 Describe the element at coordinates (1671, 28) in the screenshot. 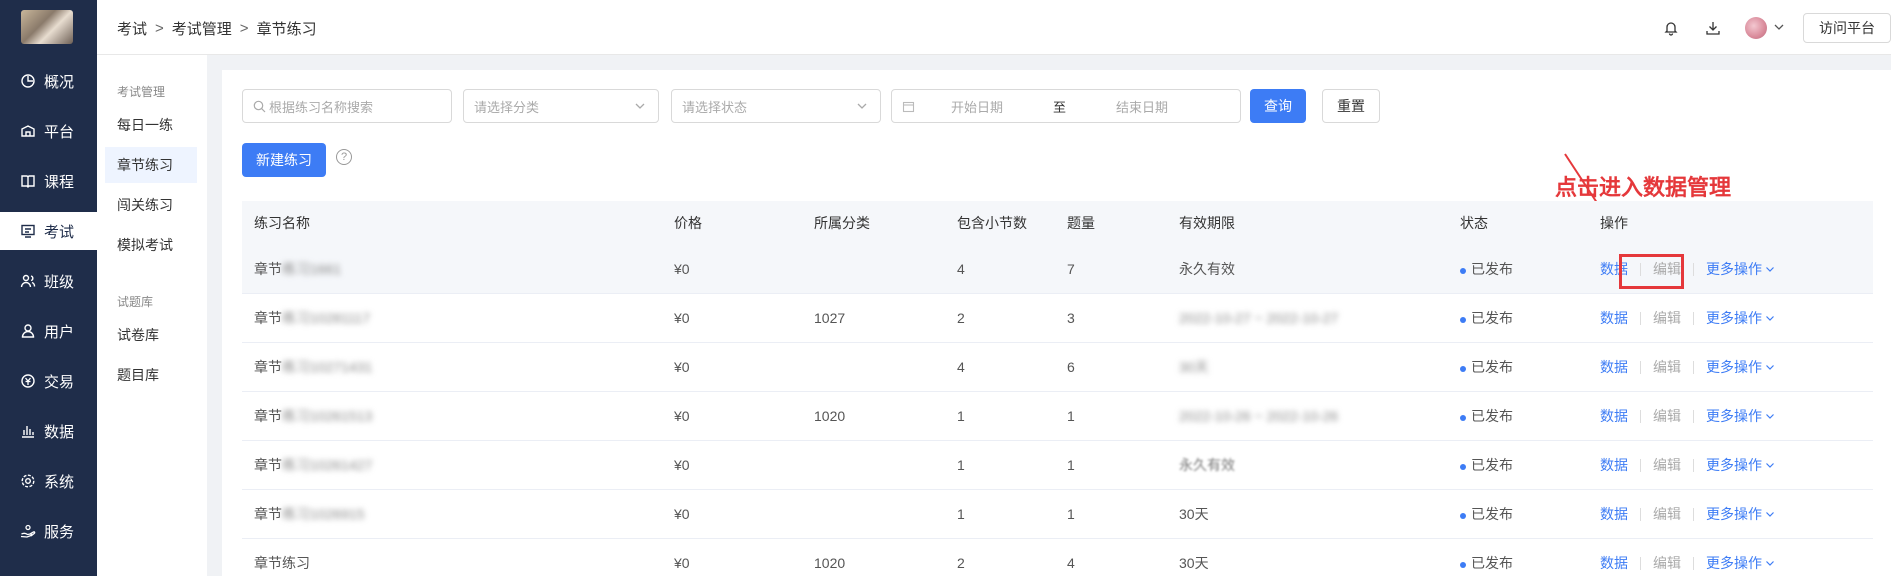

I see `bell-icon` at that location.